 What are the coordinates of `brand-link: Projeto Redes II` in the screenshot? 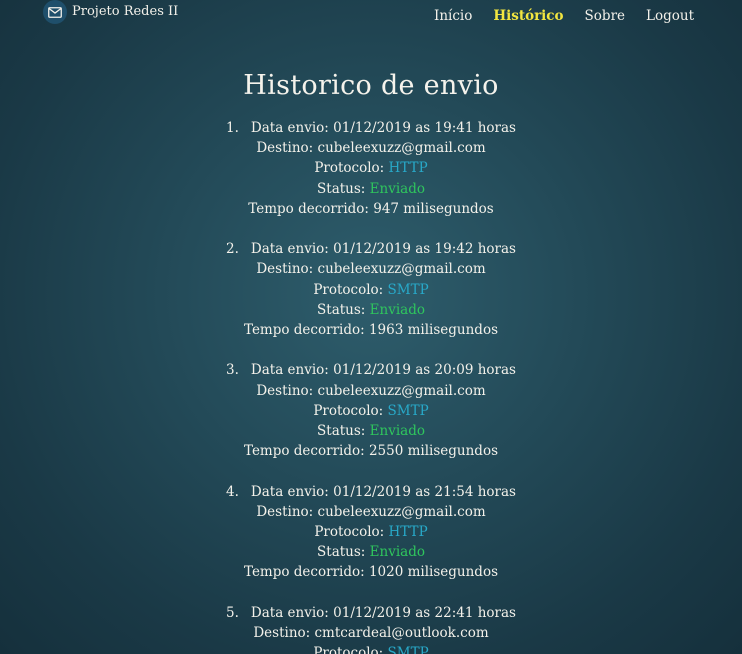 It's located at (110, 12).